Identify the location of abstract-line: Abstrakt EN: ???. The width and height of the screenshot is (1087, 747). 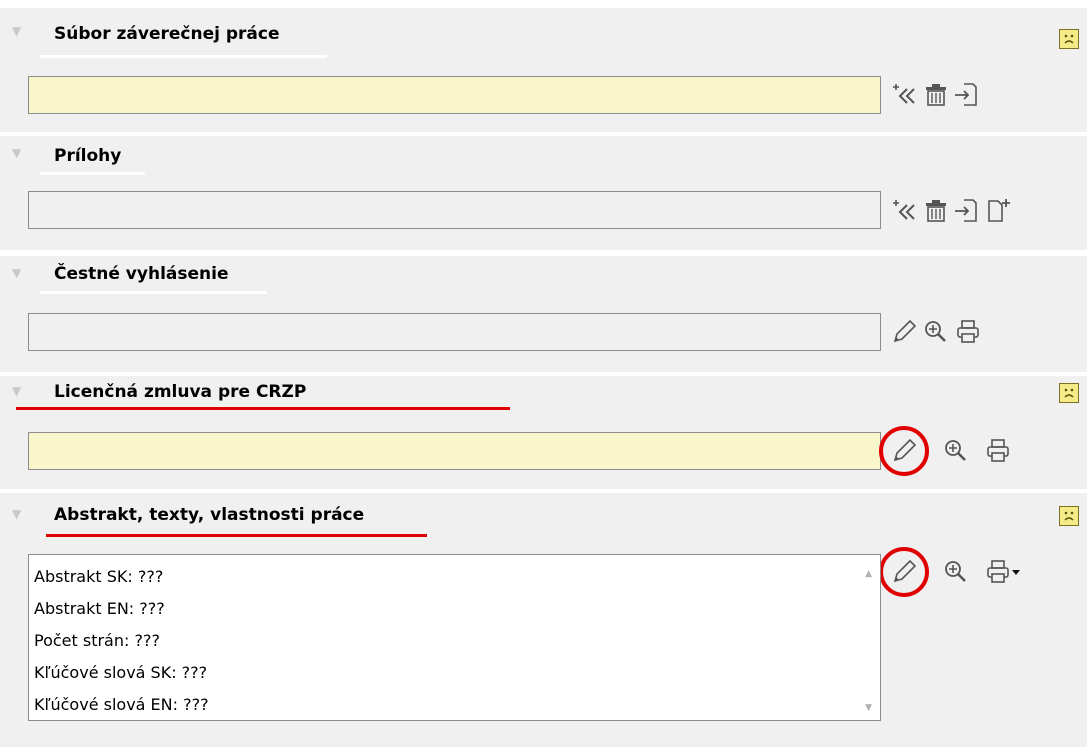
(99, 608).